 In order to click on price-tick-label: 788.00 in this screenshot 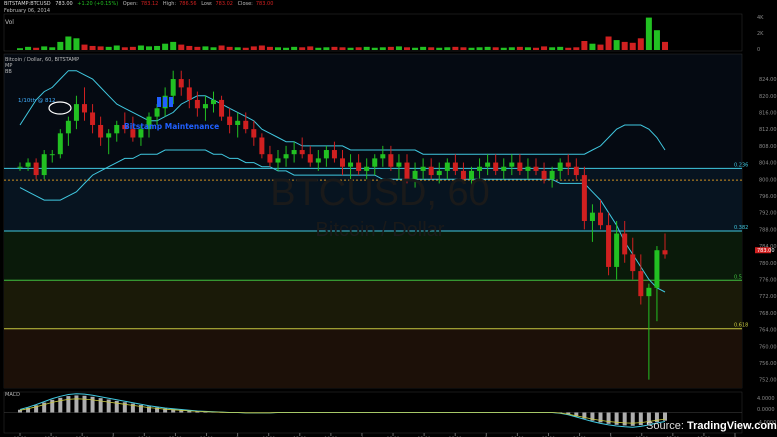, I will do `click(768, 230)`.